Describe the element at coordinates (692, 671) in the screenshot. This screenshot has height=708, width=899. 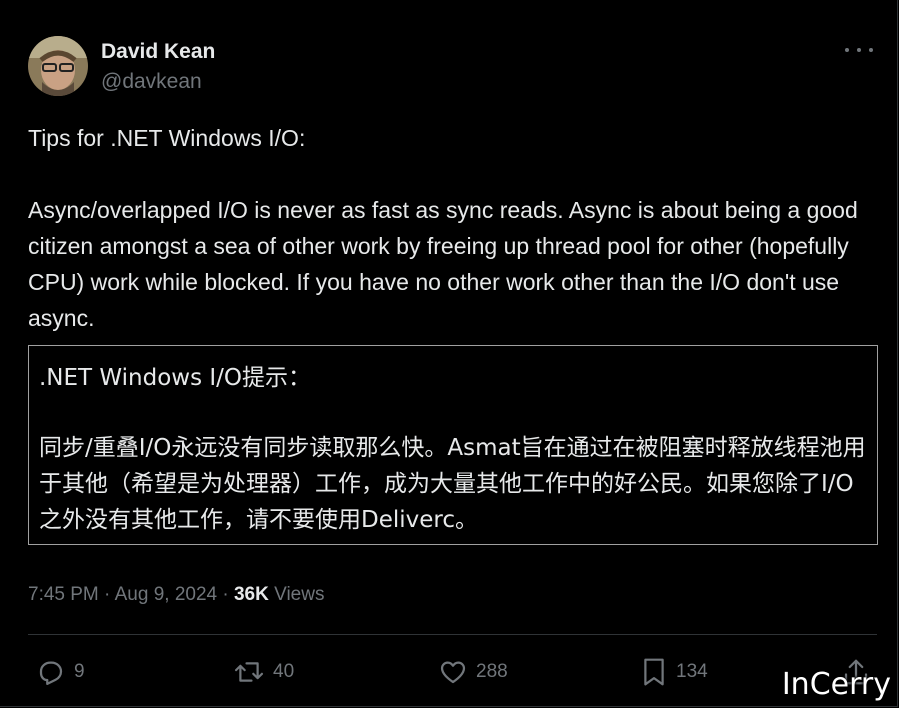
I see `bookmark-count: 134` at that location.